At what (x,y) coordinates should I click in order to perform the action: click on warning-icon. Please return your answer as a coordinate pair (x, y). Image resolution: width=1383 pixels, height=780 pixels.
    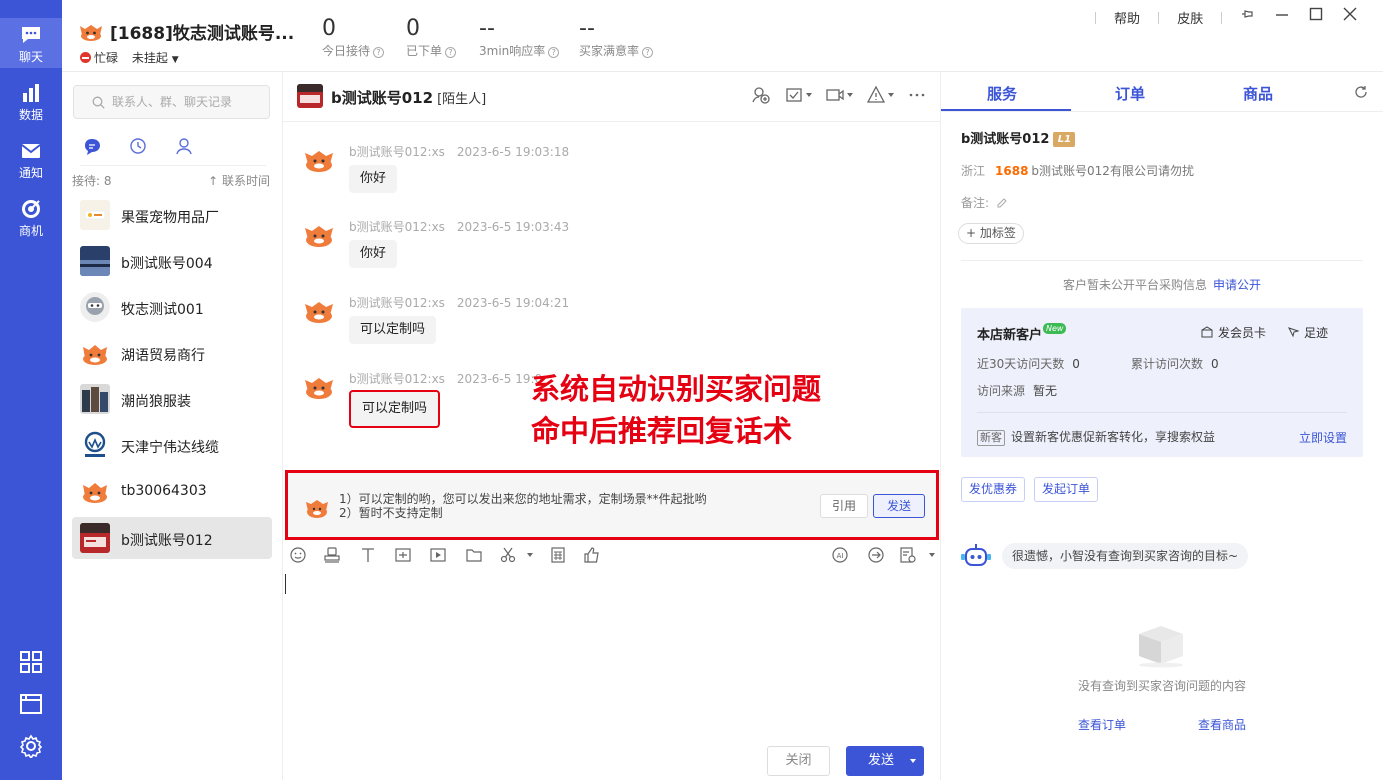
    Looking at the image, I should click on (876, 95).